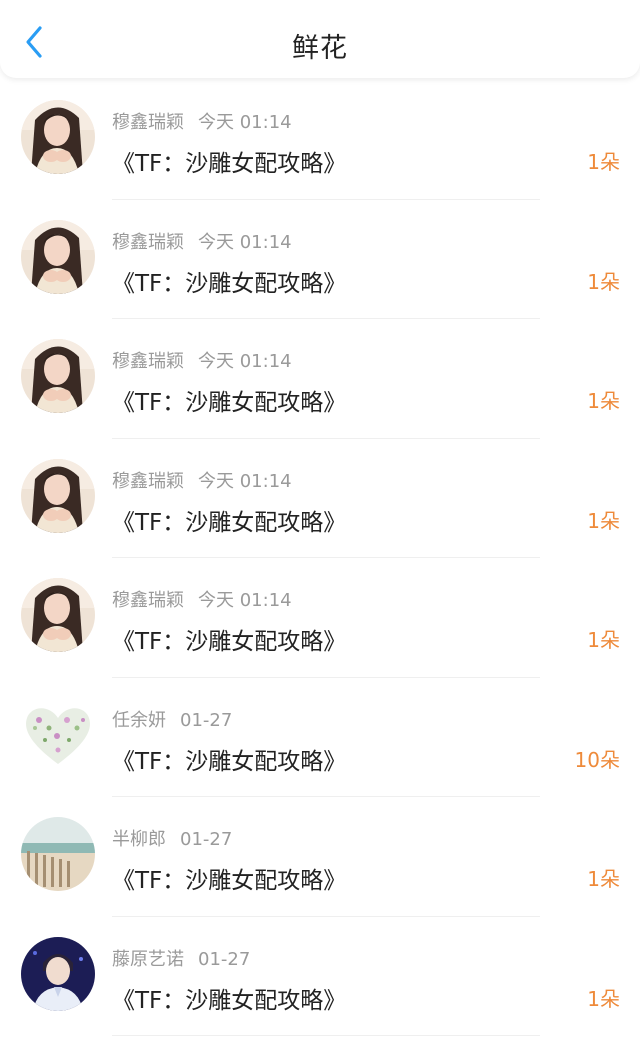 The image size is (640, 1042). What do you see at coordinates (172, 838) in the screenshot?
I see `sender-meta: 半柳郎 01-27` at bounding box center [172, 838].